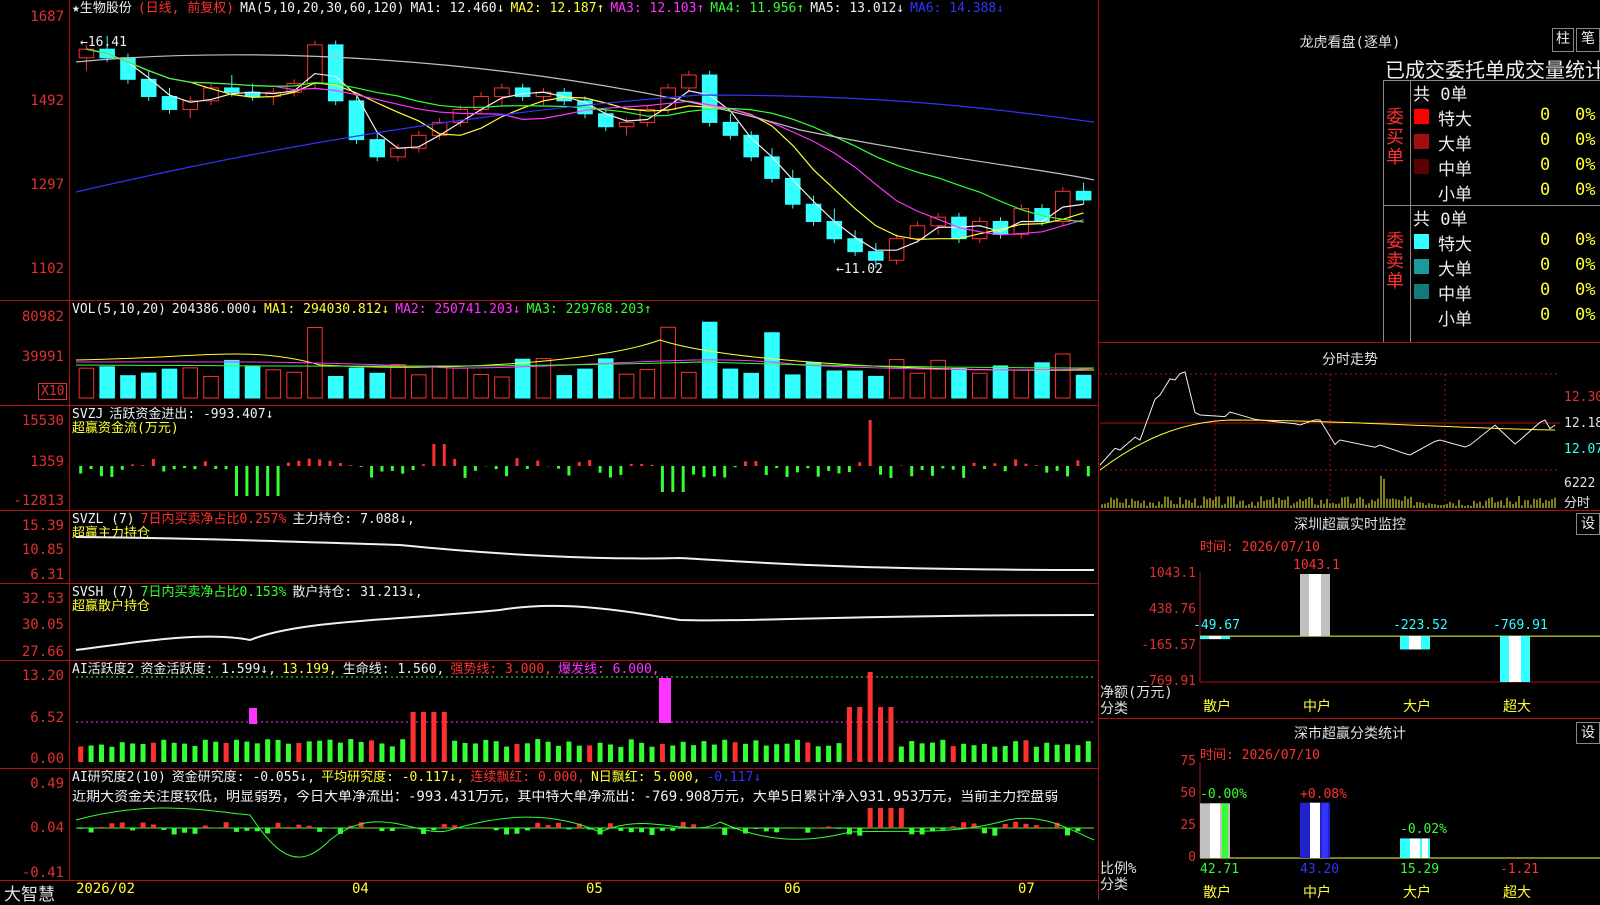 The height and width of the screenshot is (905, 1600). I want to click on classify-settings-button: 设, so click(1588, 733).